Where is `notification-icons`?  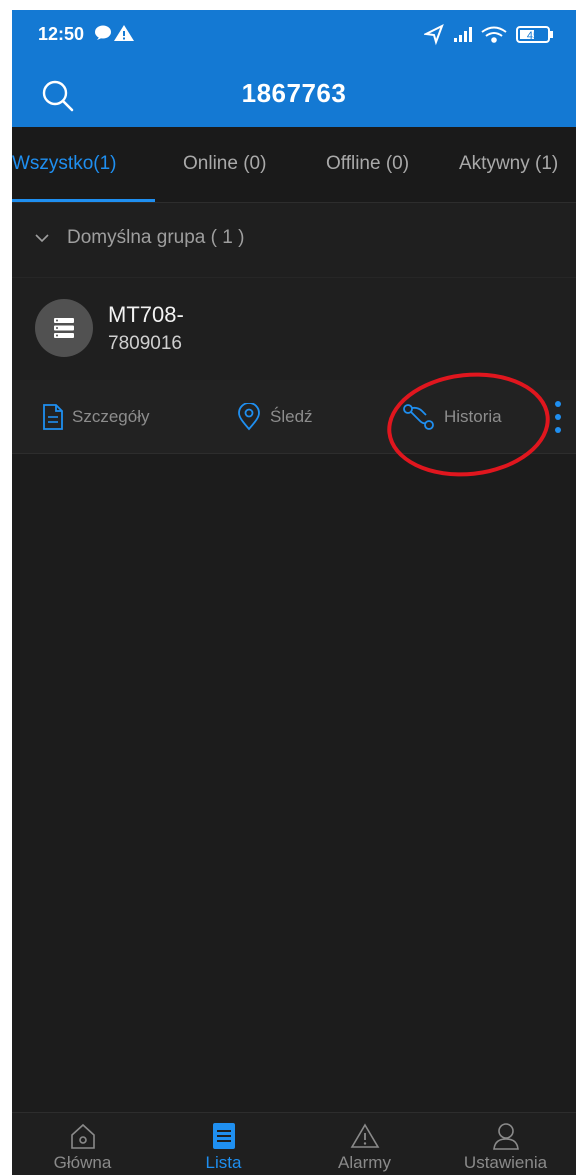 notification-icons is located at coordinates (116, 35).